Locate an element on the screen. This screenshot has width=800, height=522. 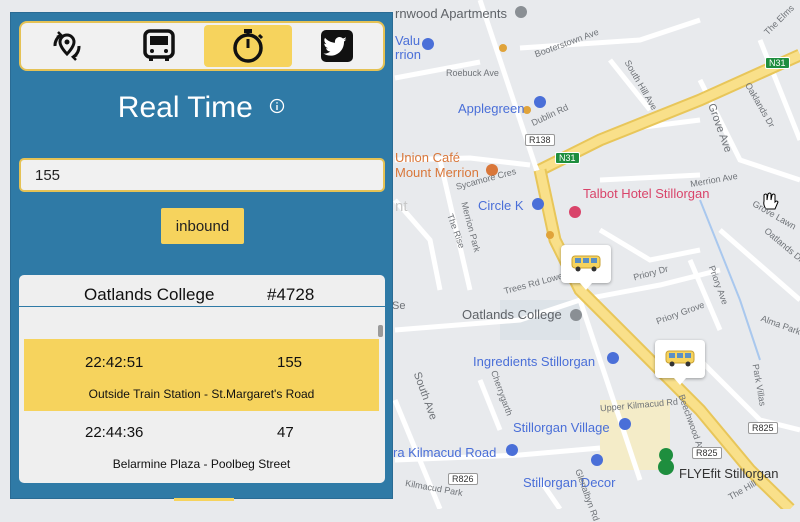
poi-pin-circle-k is located at coordinates (538, 204).